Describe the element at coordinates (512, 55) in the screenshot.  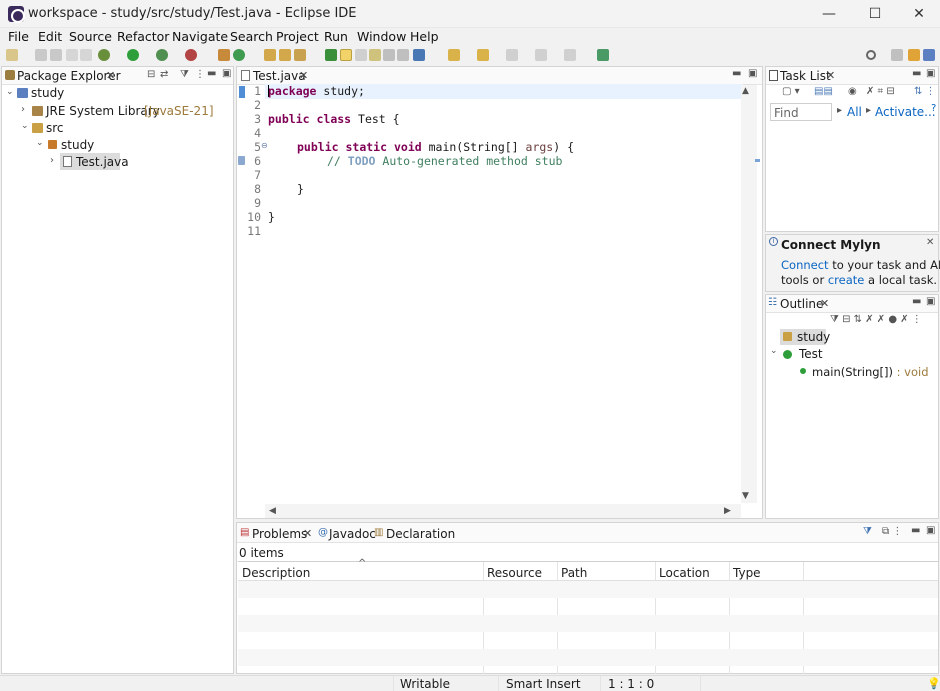
I see `last-edit-icon` at that location.